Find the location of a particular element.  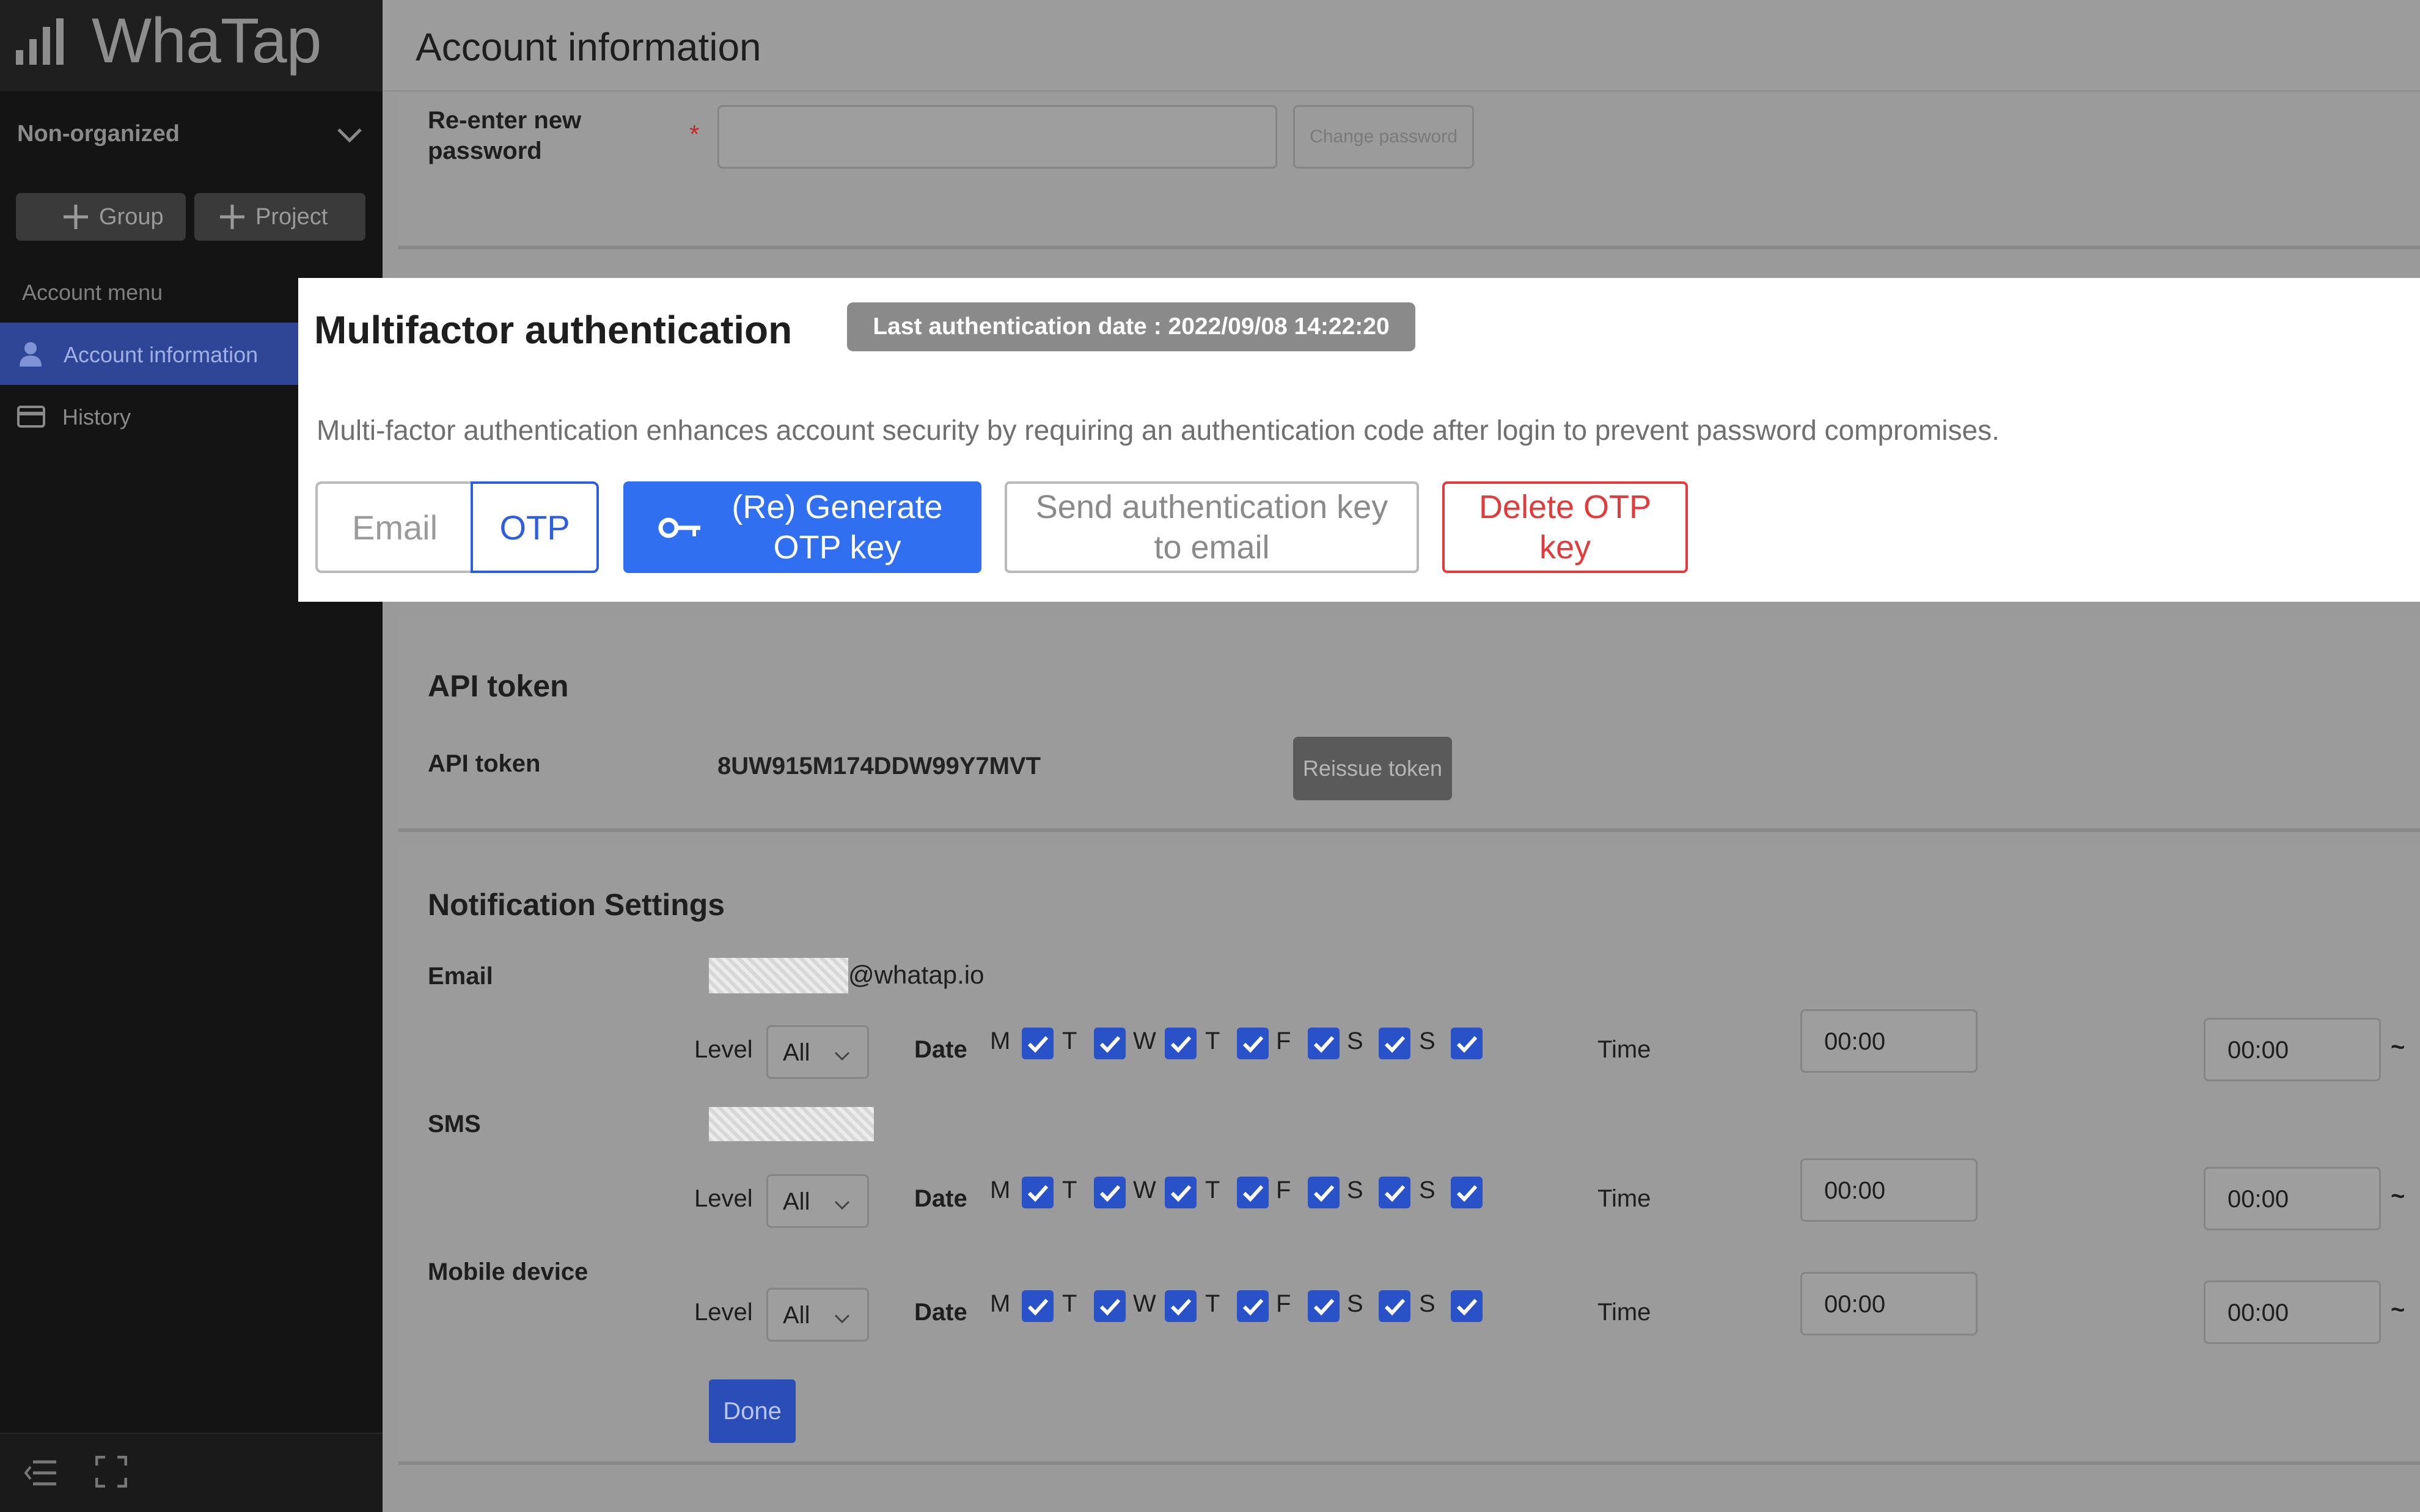

generate-otp-key-button: (Re) Generate OTP key is located at coordinates (802, 527).